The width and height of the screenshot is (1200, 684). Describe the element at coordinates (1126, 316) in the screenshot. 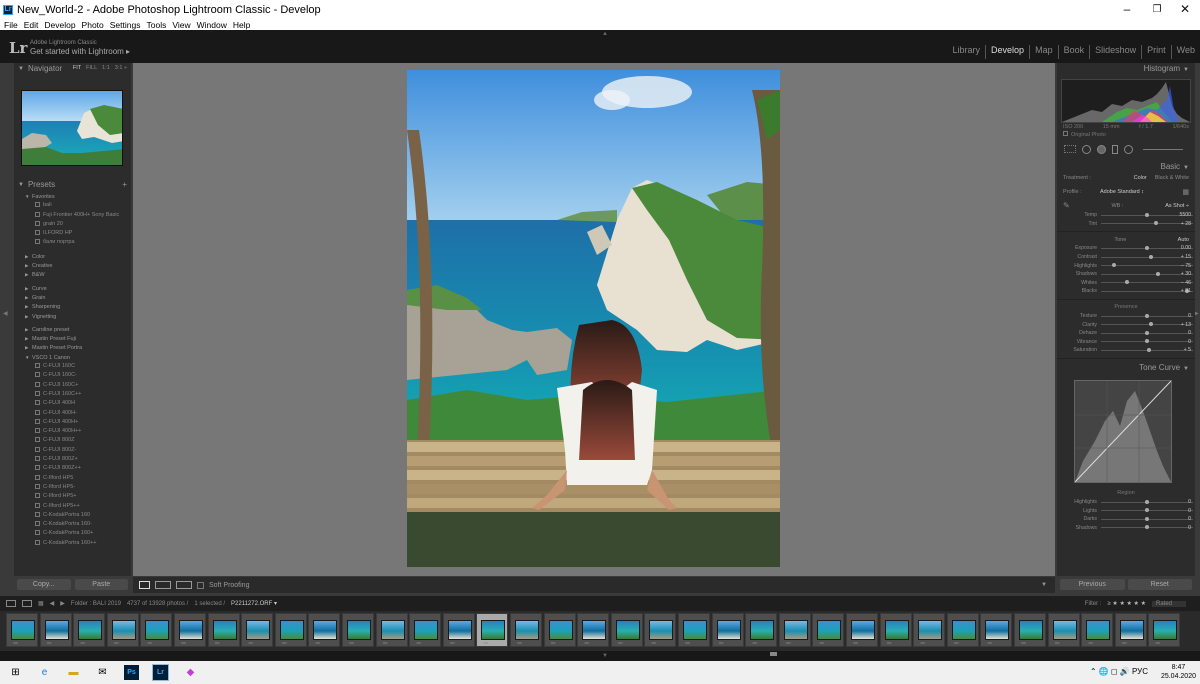

I see `slider-texture: Texture 0` at that location.